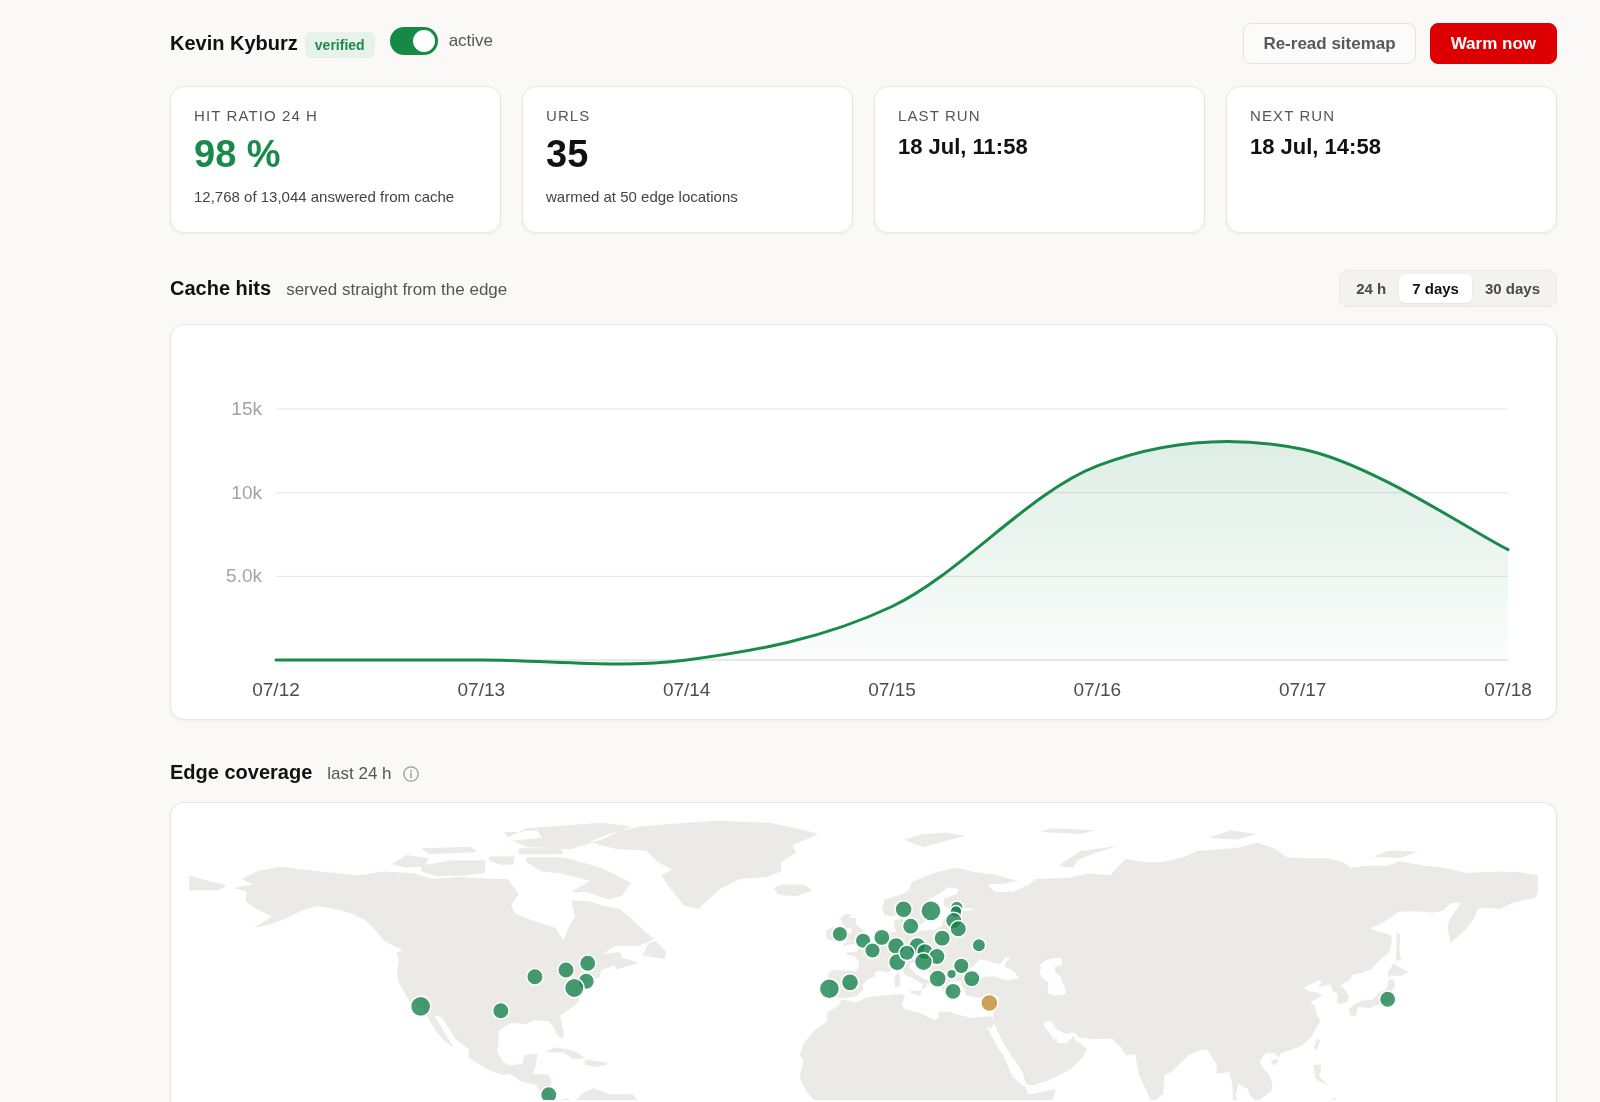 This screenshot has width=1600, height=1102. I want to click on stat-label: LAST RUN, so click(939, 116).